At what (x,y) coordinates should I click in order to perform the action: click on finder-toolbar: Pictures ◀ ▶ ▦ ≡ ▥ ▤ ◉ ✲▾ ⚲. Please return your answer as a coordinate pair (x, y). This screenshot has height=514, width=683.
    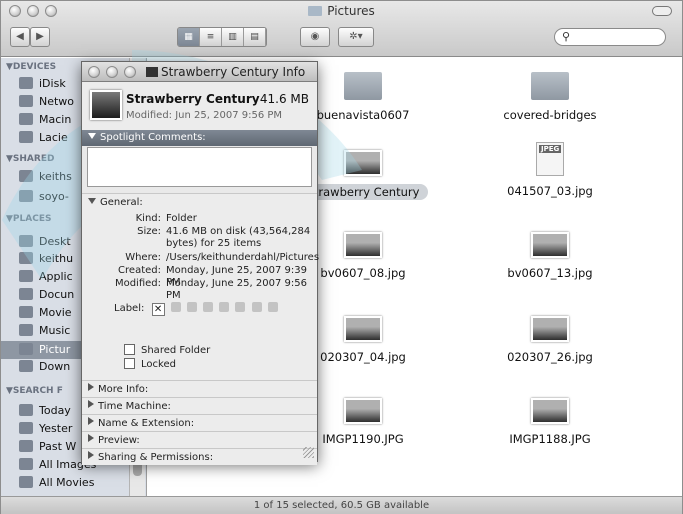
    Looking at the image, I should click on (341, 29).